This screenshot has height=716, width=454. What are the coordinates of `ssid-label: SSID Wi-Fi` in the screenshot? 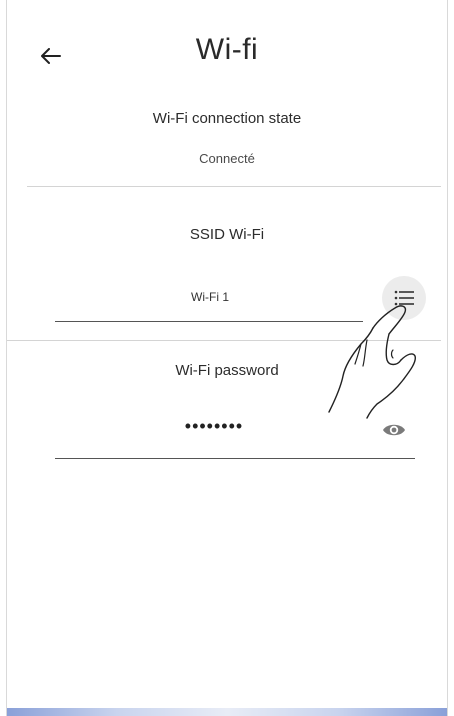 It's located at (227, 234).